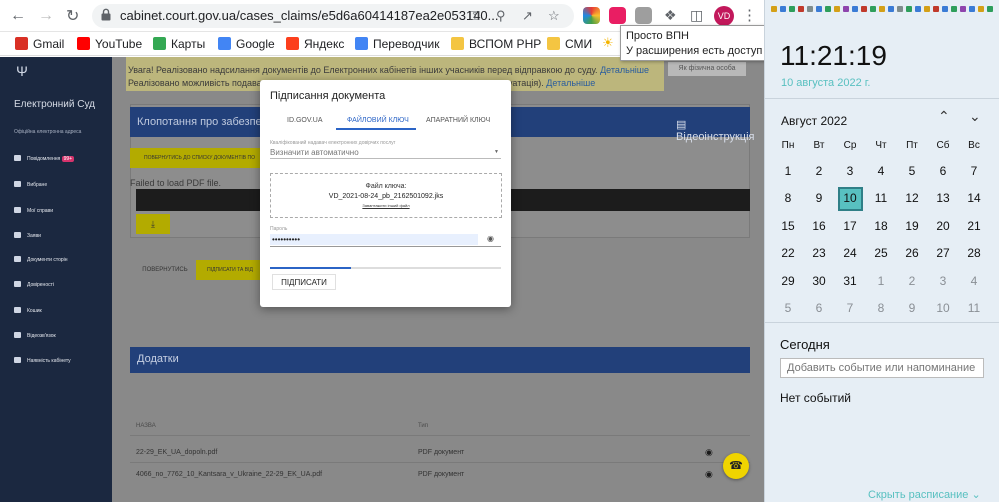 This screenshot has width=999, height=502. I want to click on key-icon: ⚿, so click(475, 16).